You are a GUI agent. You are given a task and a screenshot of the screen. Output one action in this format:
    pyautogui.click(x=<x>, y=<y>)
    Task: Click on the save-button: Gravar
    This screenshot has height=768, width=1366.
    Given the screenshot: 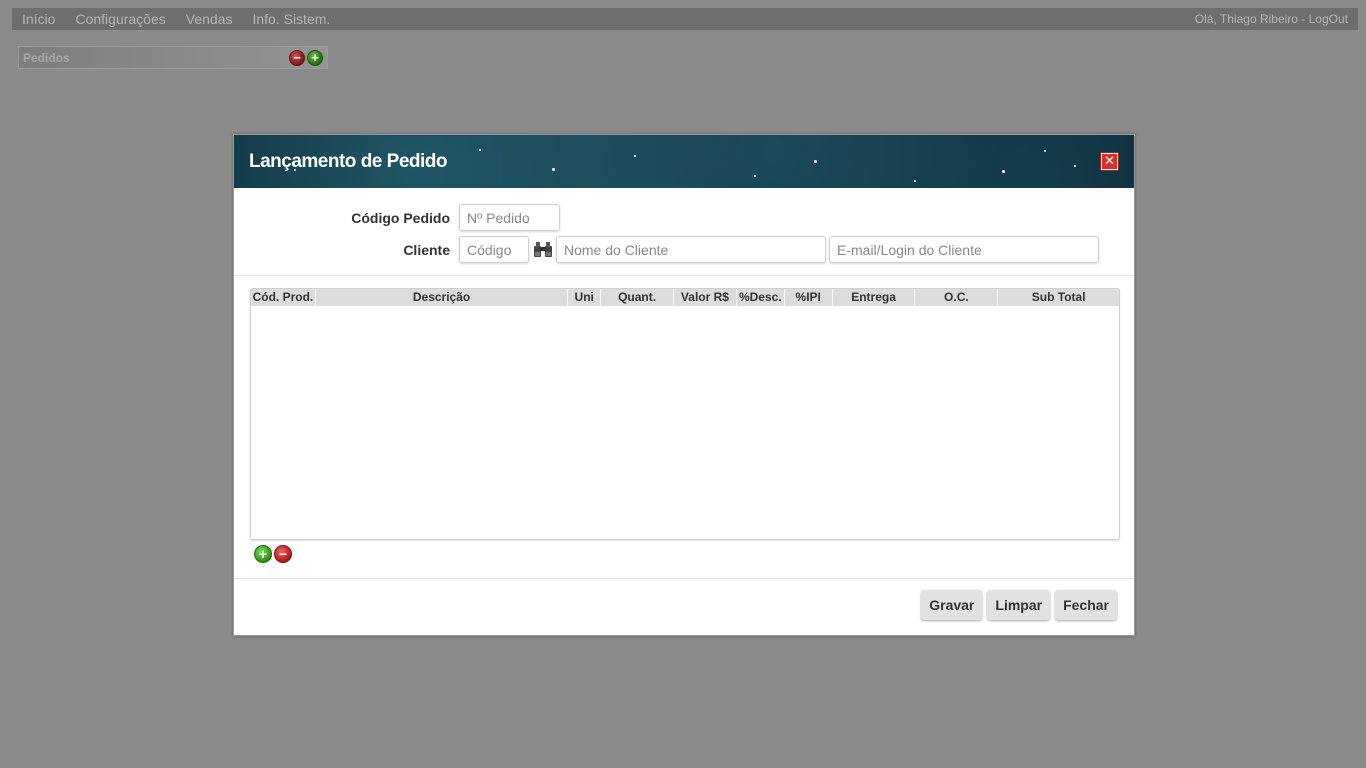 What is the action you would take?
    pyautogui.click(x=952, y=605)
    